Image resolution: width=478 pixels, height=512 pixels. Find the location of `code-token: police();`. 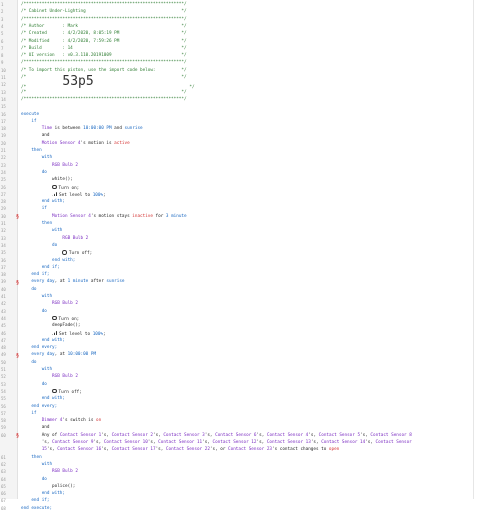

code-token: police(); is located at coordinates (48, 486).